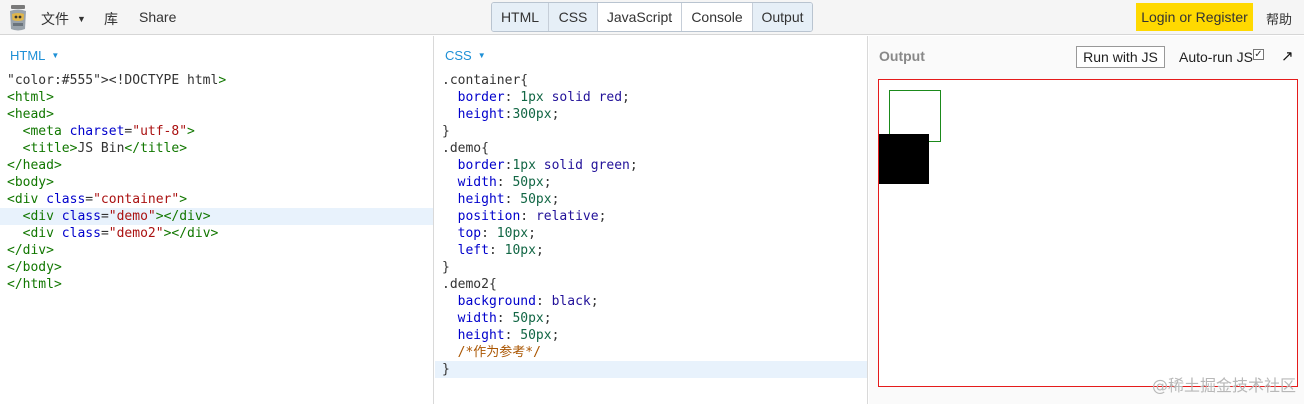  What do you see at coordinates (1258, 54) in the screenshot?
I see `auto-run-js-checkbox: ✓` at bounding box center [1258, 54].